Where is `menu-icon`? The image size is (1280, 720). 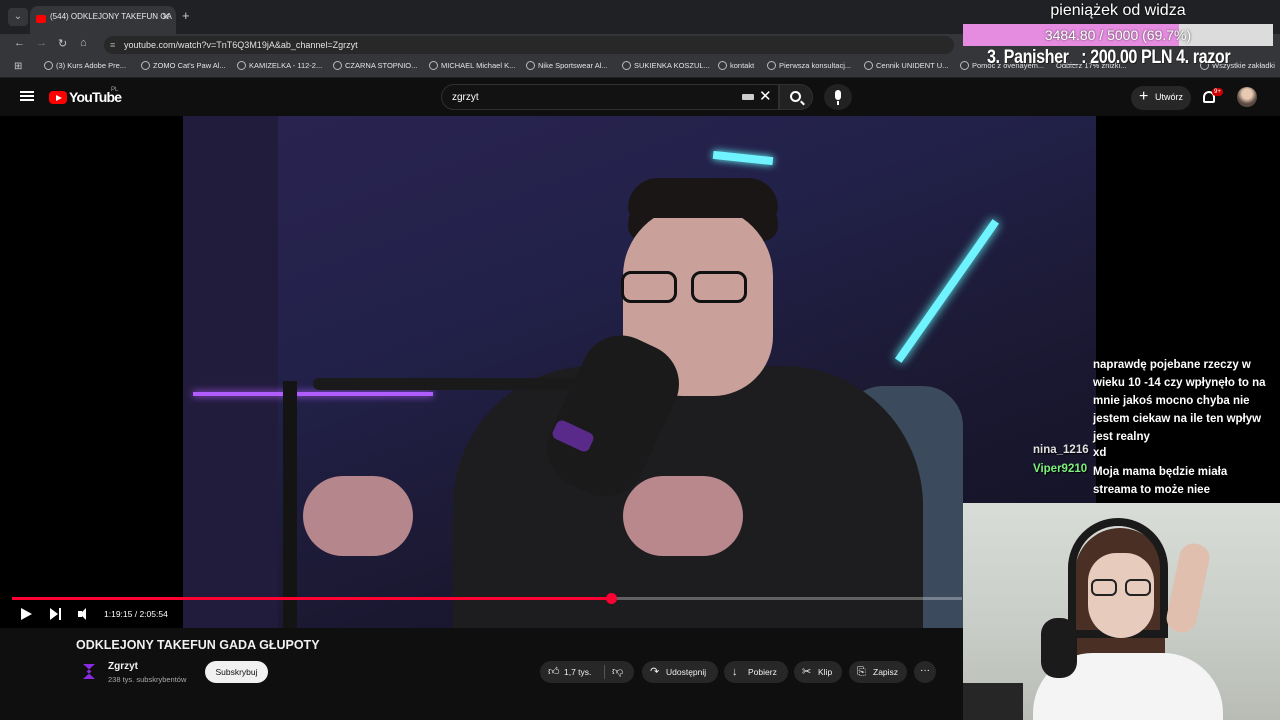
menu-icon is located at coordinates (27, 96).